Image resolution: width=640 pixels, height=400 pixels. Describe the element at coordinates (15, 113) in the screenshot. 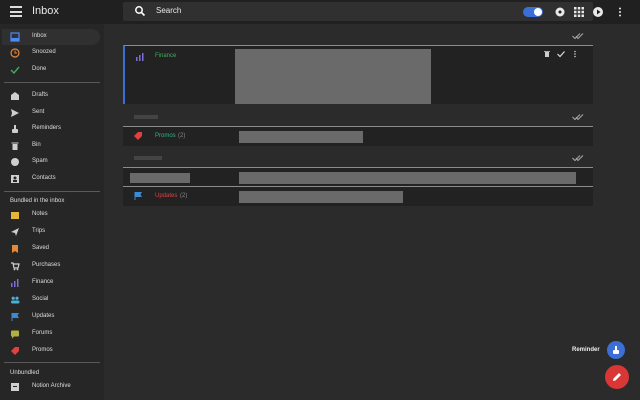

I see `send-icon` at that location.